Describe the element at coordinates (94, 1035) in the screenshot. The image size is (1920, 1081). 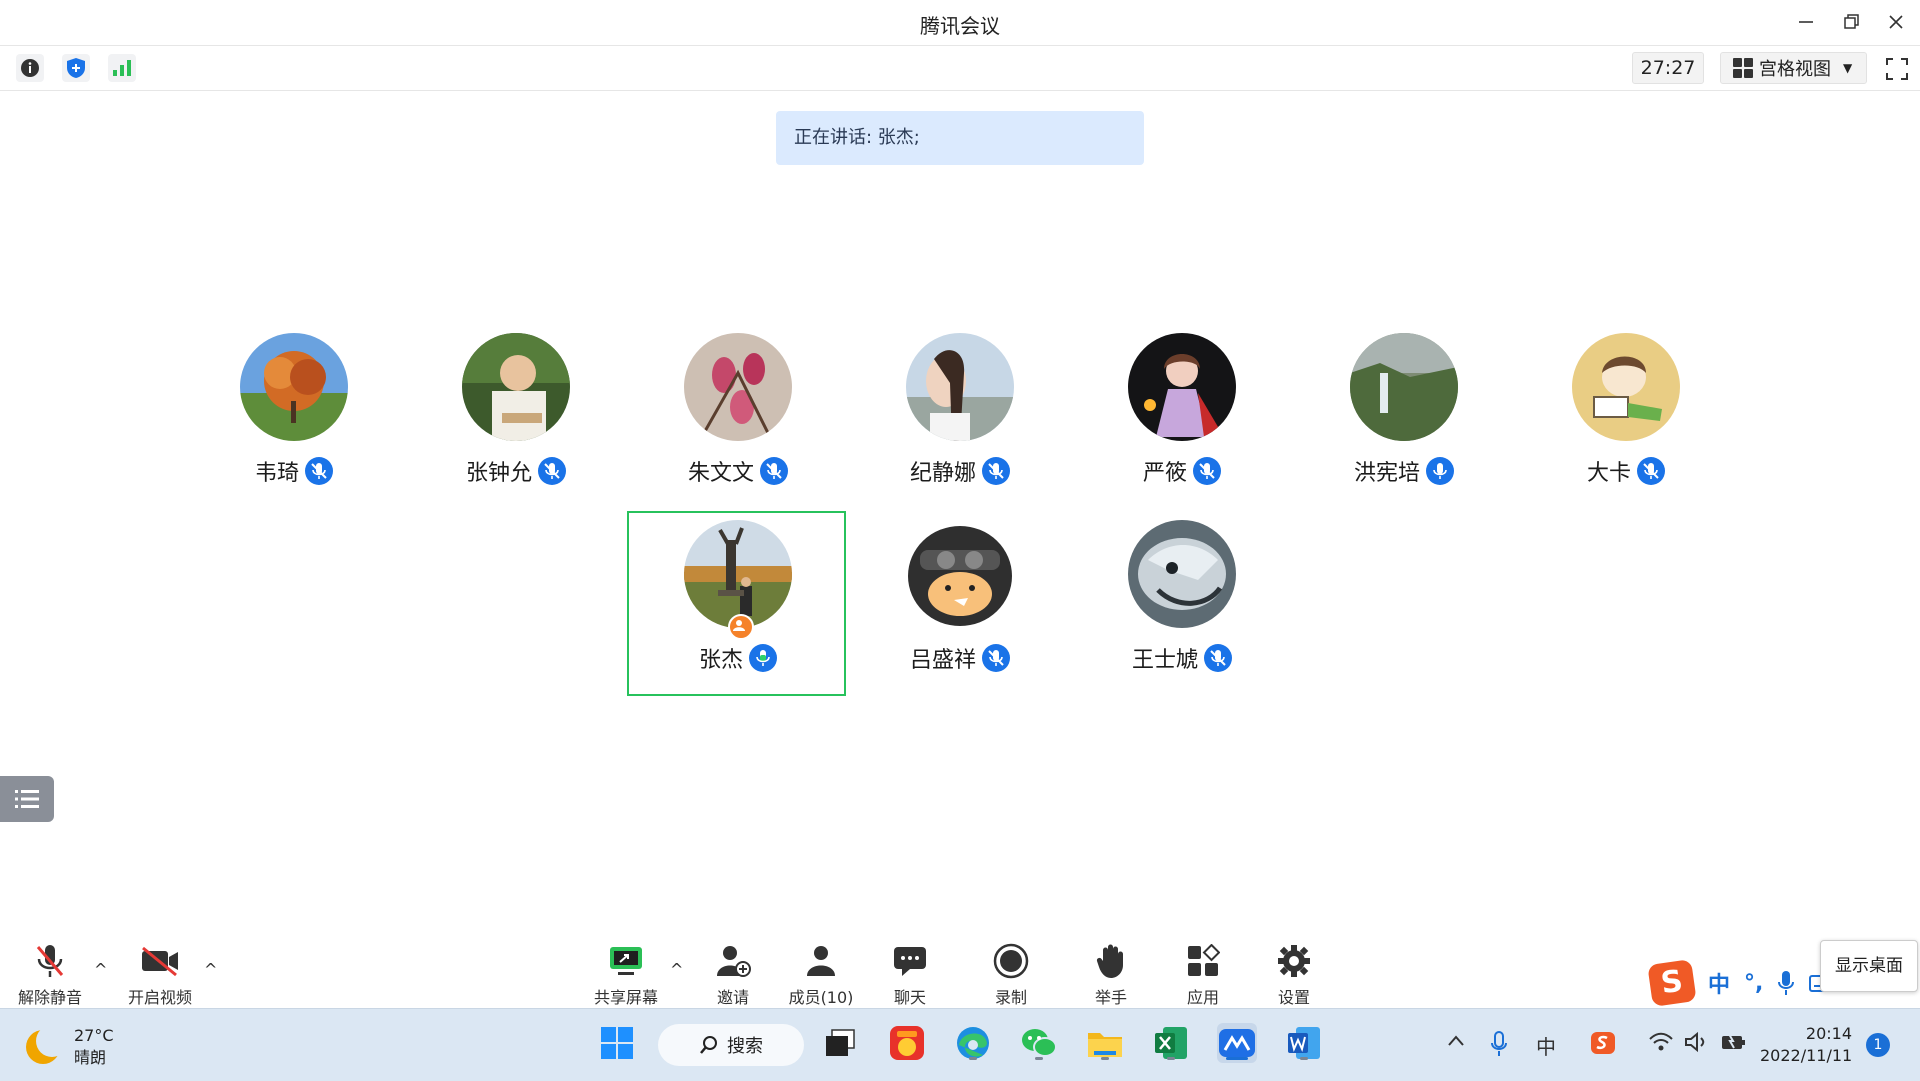
I see `weather-temperature: 27°C` at that location.